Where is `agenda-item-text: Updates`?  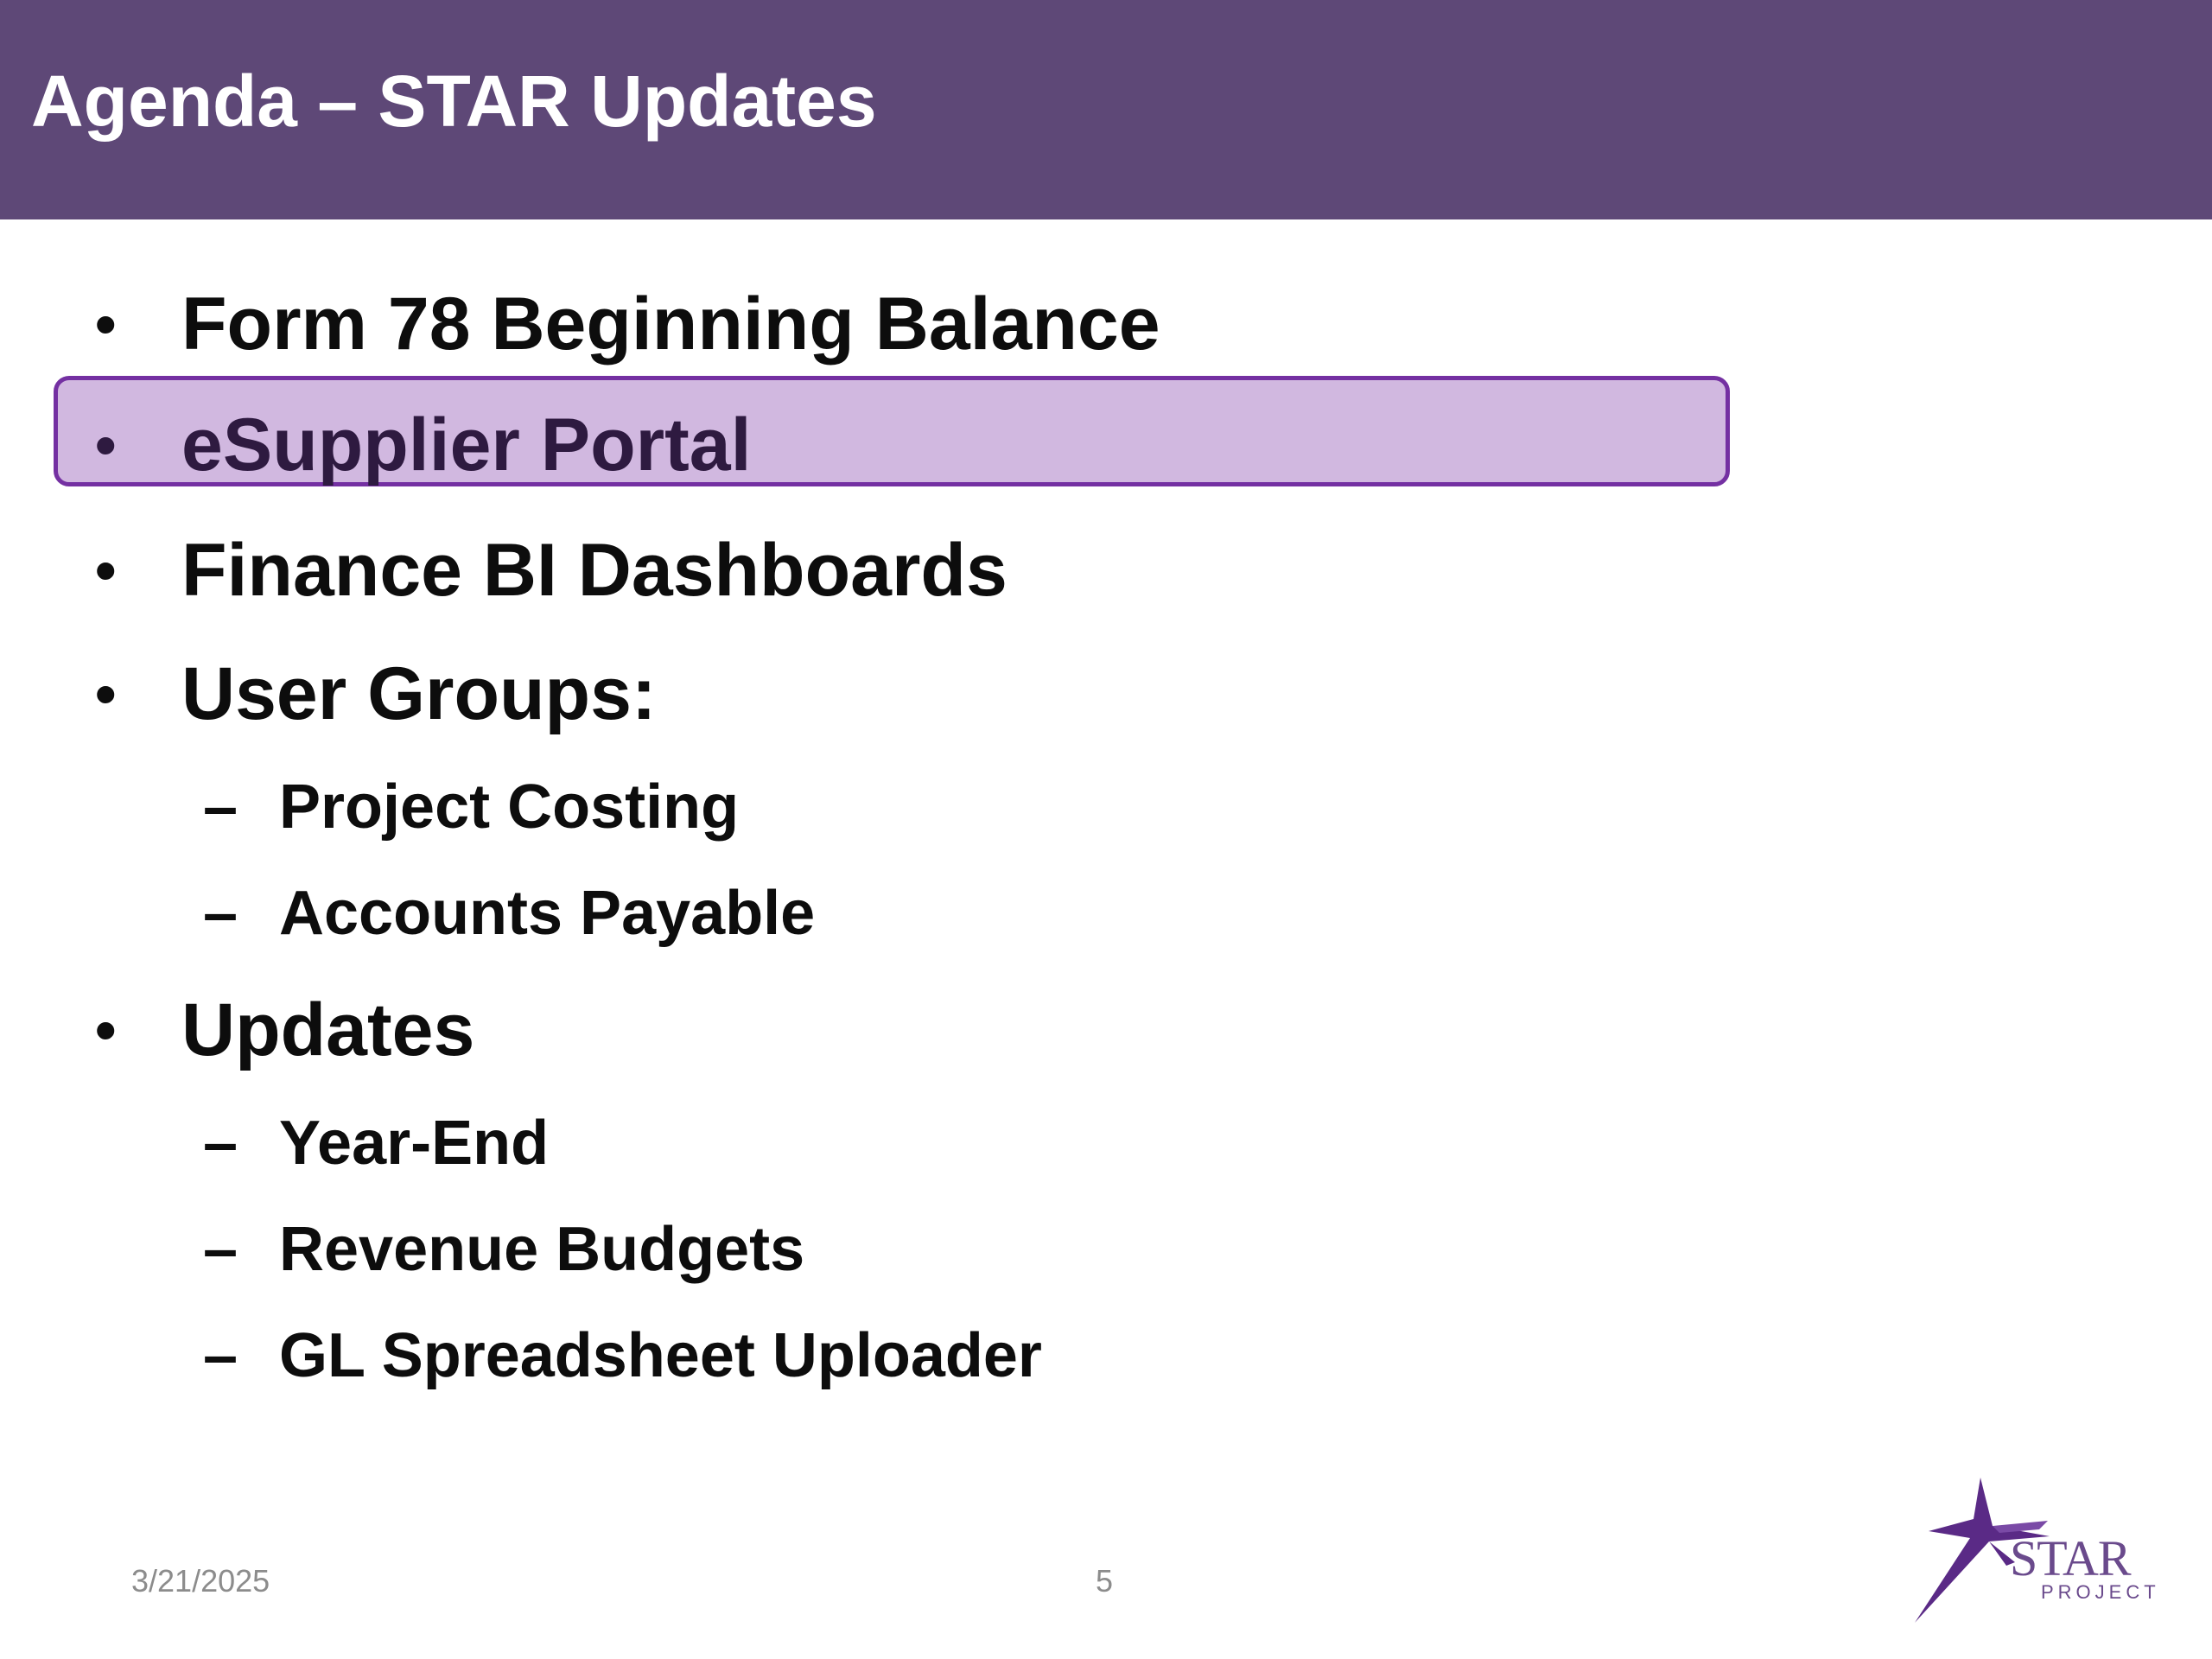
agenda-item-text: Updates is located at coordinates (328, 1029).